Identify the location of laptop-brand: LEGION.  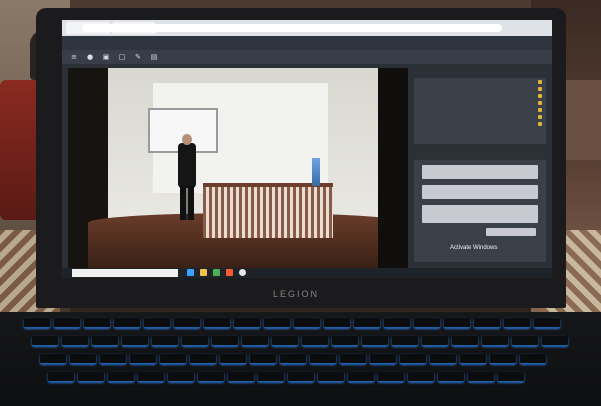
(295, 294).